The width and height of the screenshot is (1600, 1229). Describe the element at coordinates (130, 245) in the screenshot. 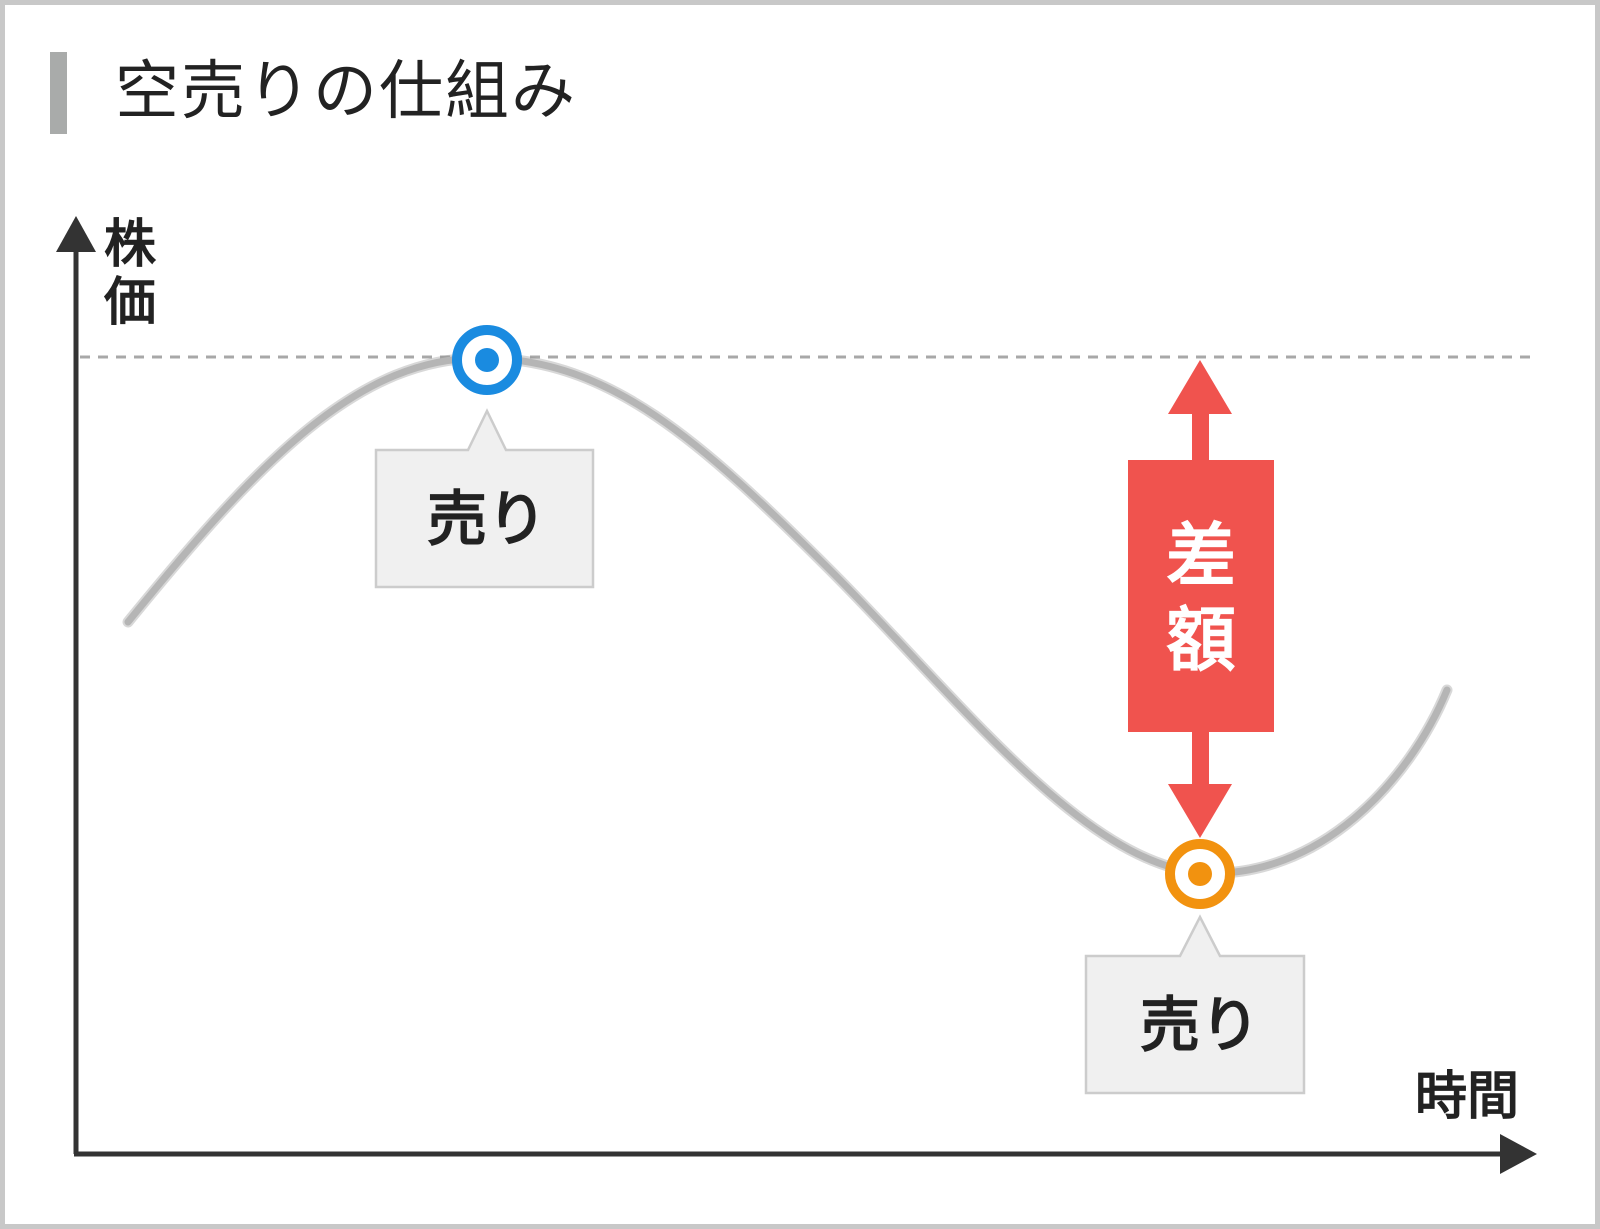

I see `y-axis-label-line1: 株` at that location.